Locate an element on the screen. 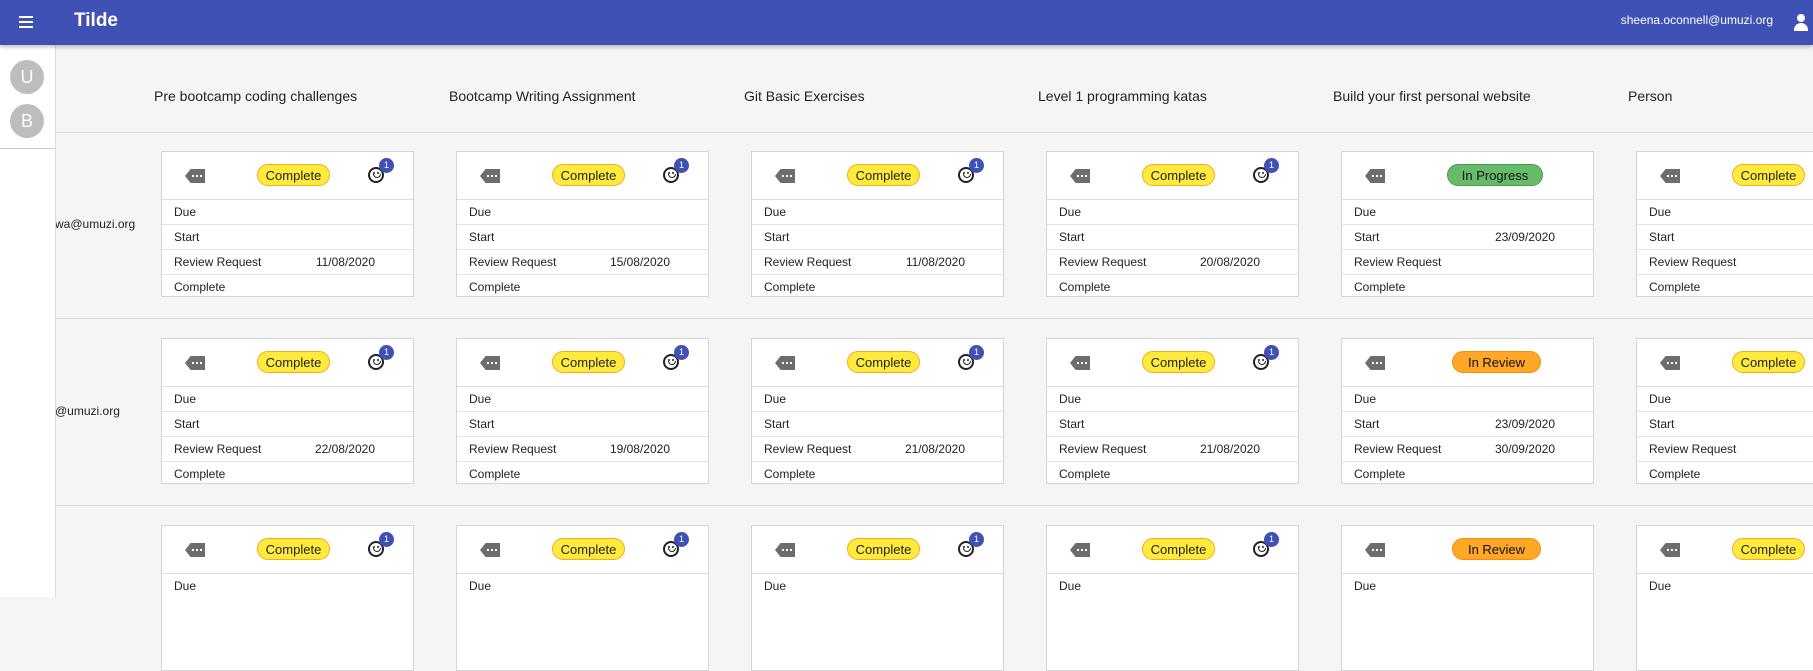 The image size is (1813, 671). column-header: Person is located at coordinates (1650, 96).